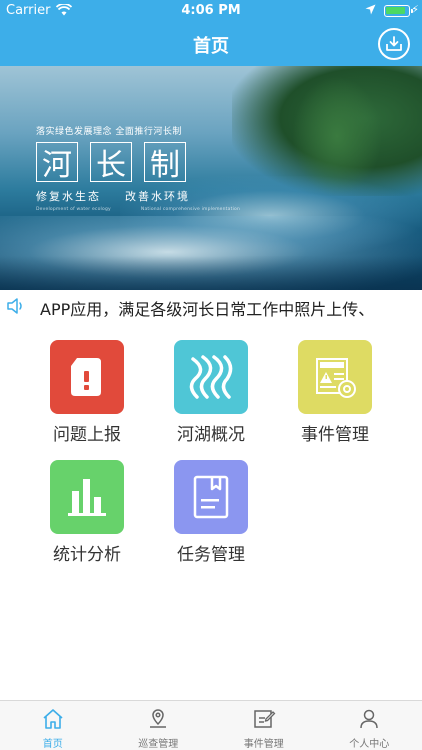  What do you see at coordinates (190, 209) in the screenshot?
I see `banner-tiny-right: National comprehensive implementation` at bounding box center [190, 209].